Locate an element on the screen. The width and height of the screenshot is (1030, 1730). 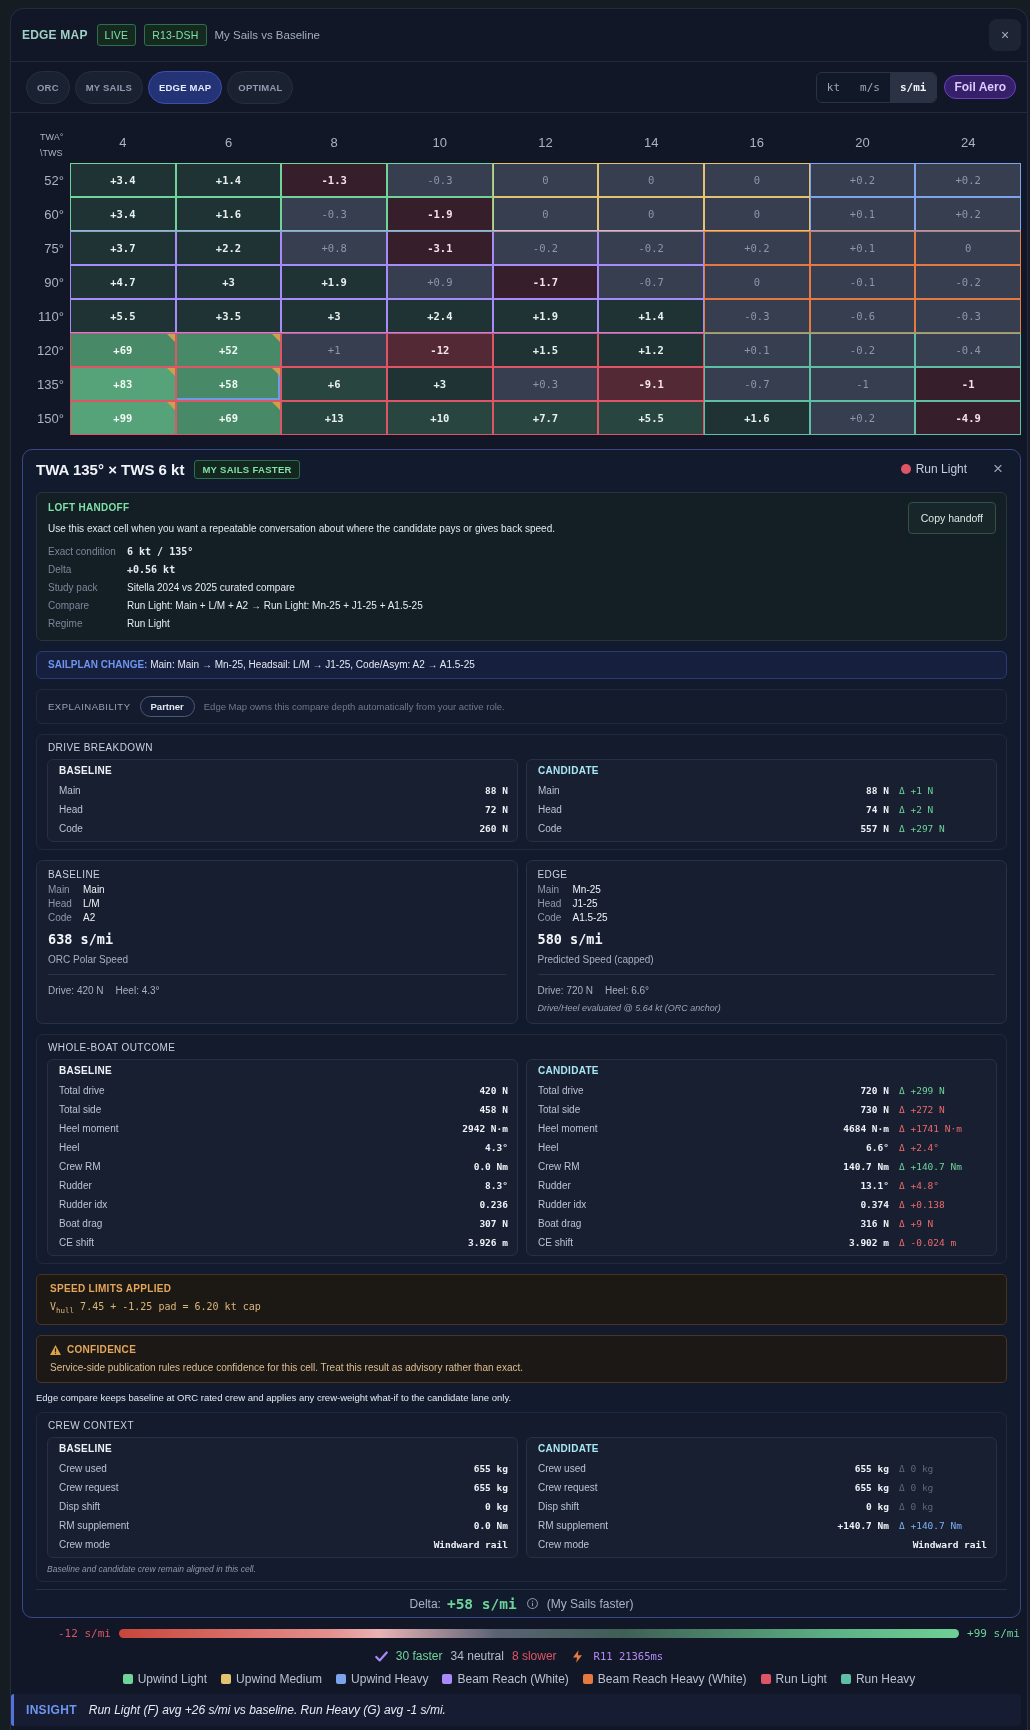
metric-value: Windward rail is located at coordinates (470, 1544).